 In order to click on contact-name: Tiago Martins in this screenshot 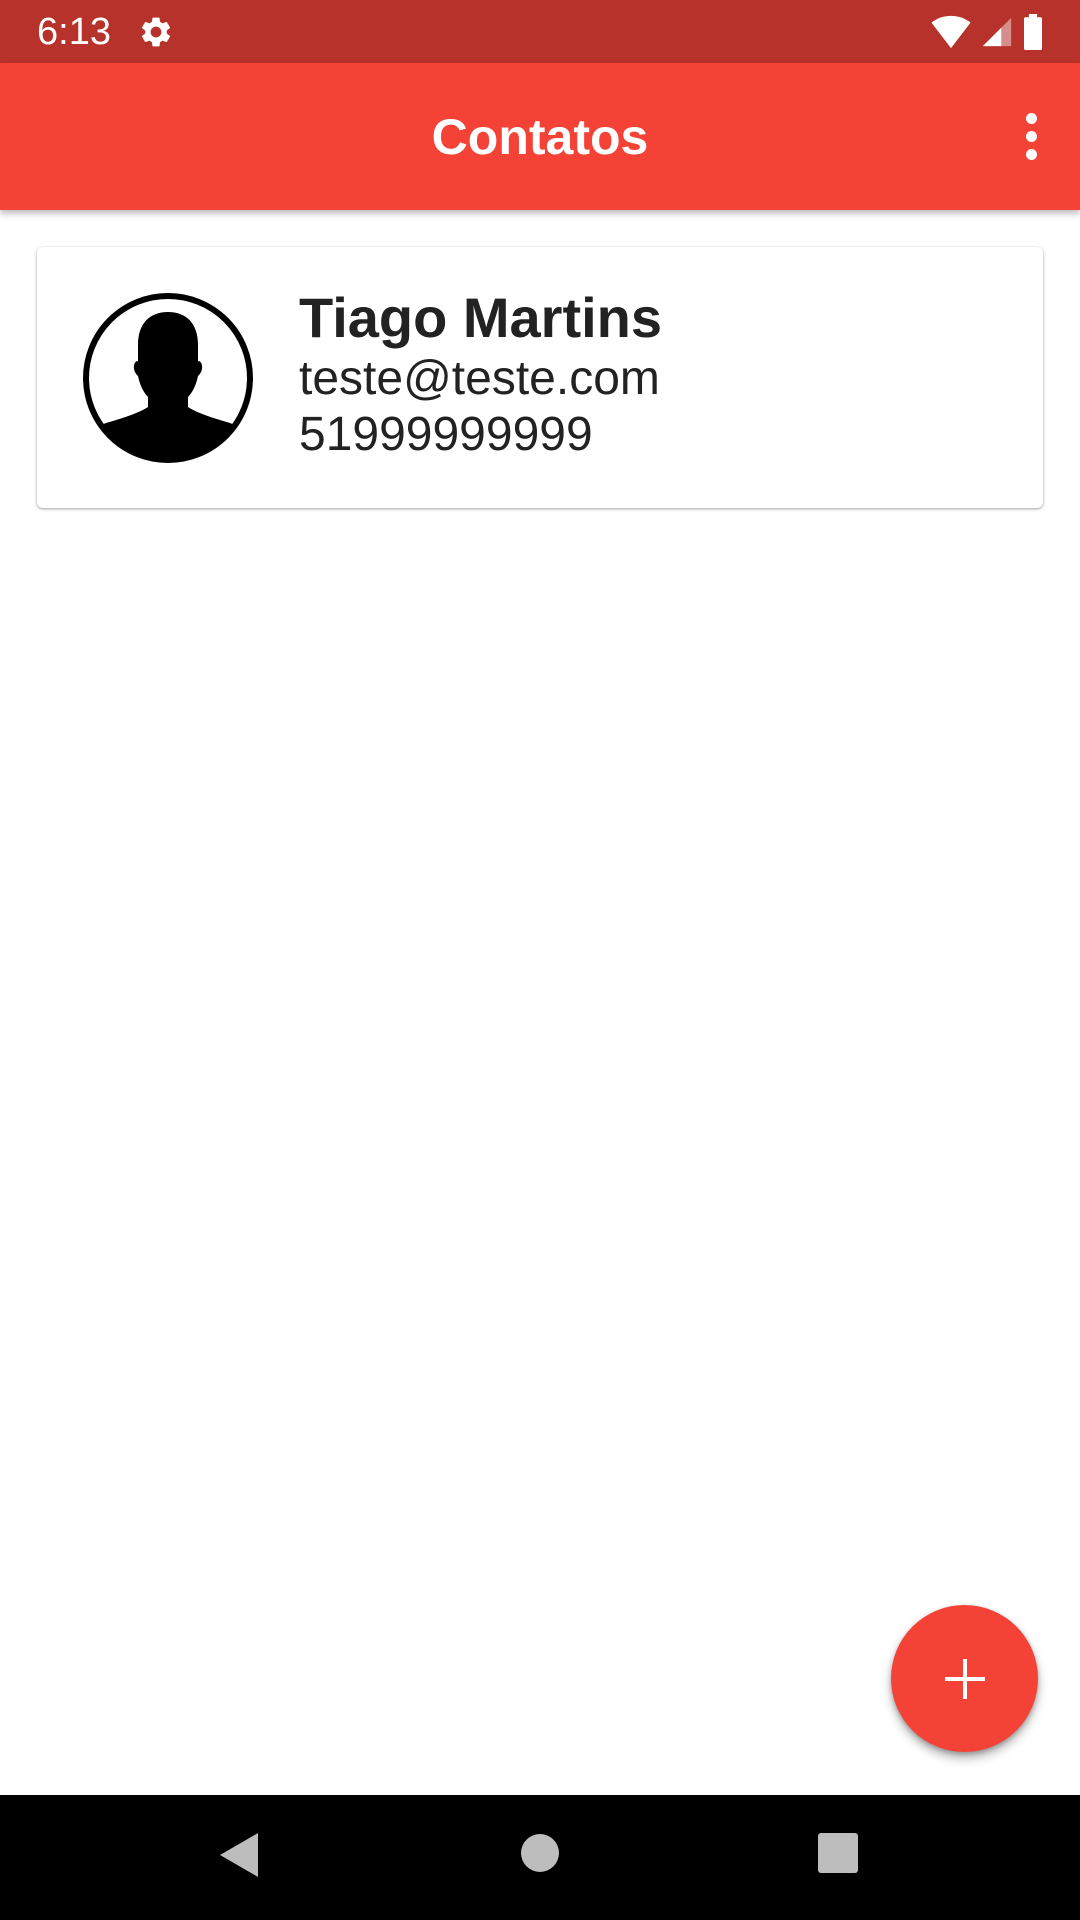, I will do `click(481, 317)`.